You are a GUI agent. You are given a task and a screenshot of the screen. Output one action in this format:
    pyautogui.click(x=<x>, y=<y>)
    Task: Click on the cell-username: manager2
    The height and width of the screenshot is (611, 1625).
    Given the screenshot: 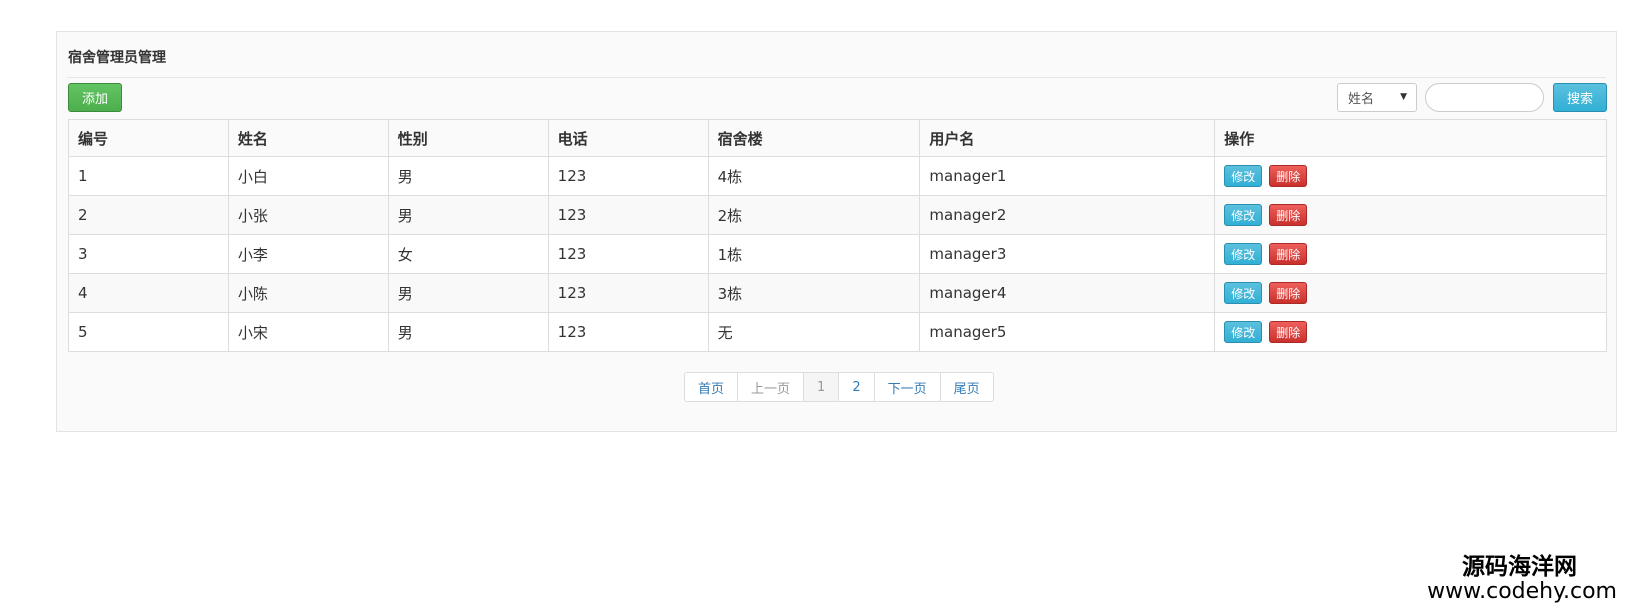 What is the action you would take?
    pyautogui.click(x=1067, y=215)
    